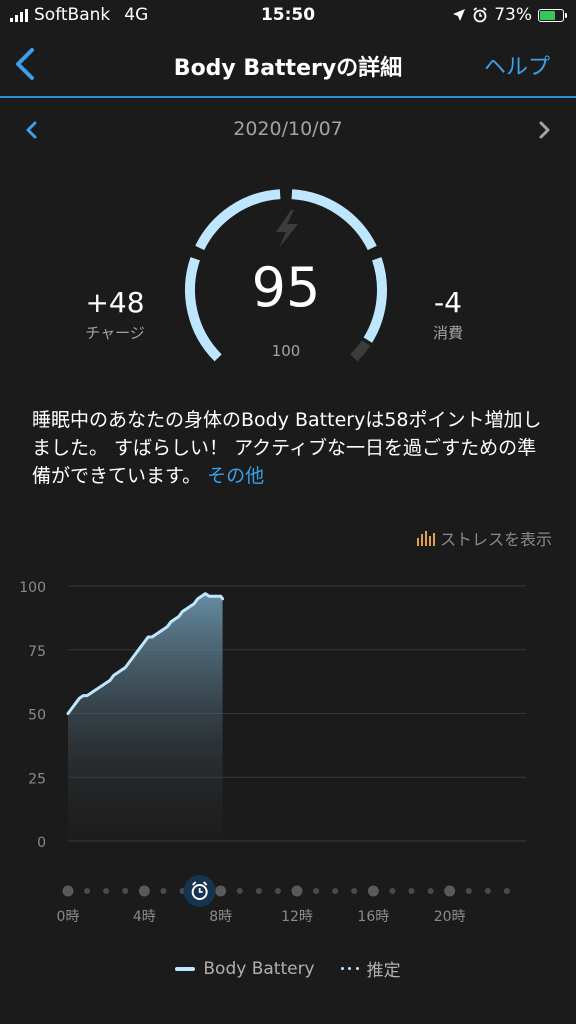 Image resolution: width=576 pixels, height=1024 pixels. I want to click on legend-measured-label: Body Battery, so click(259, 968).